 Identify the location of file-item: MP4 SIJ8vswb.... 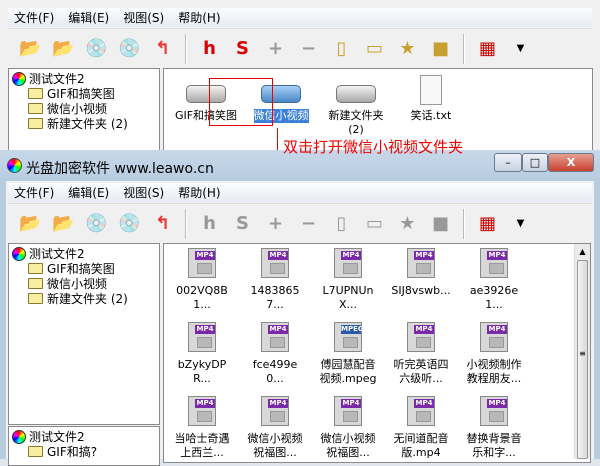
(421, 273).